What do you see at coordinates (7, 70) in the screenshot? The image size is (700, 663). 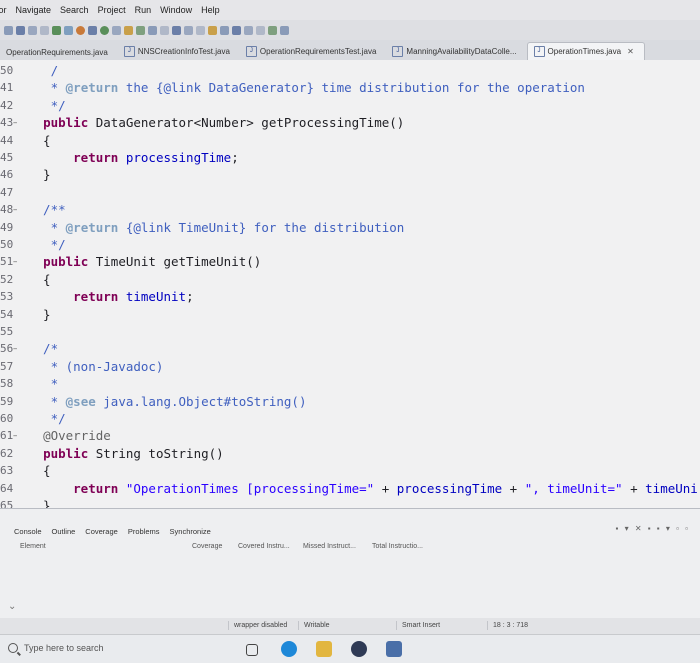 I see `line-number: 50` at bounding box center [7, 70].